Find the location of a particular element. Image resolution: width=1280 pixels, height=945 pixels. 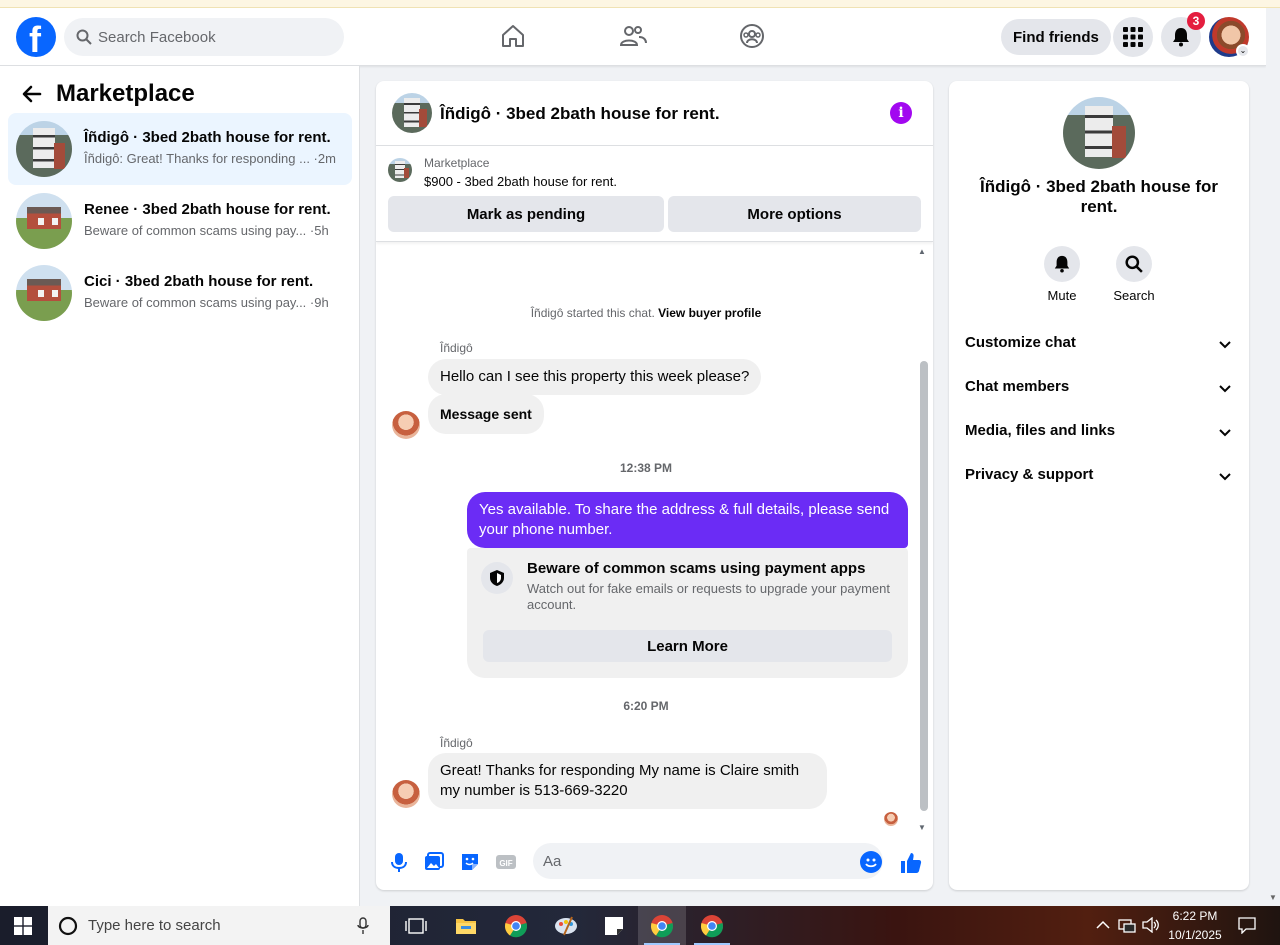

folder-icon is located at coordinates (466, 926).